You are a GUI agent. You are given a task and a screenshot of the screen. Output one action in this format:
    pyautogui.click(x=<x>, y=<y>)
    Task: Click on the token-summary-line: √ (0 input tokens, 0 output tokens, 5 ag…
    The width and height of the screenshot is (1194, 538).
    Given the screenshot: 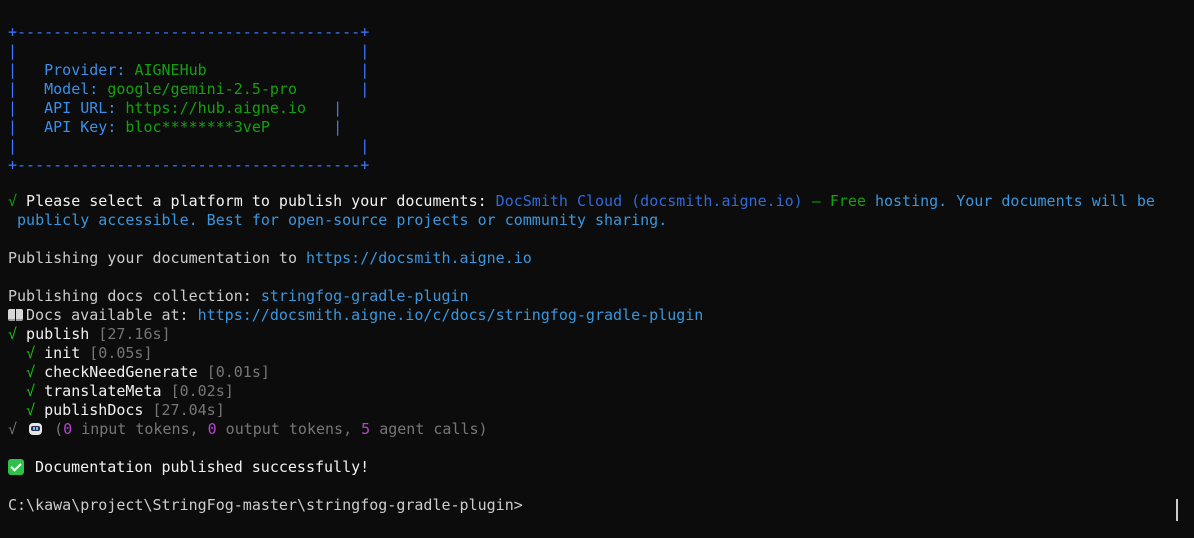 What is the action you would take?
    pyautogui.click(x=248, y=429)
    